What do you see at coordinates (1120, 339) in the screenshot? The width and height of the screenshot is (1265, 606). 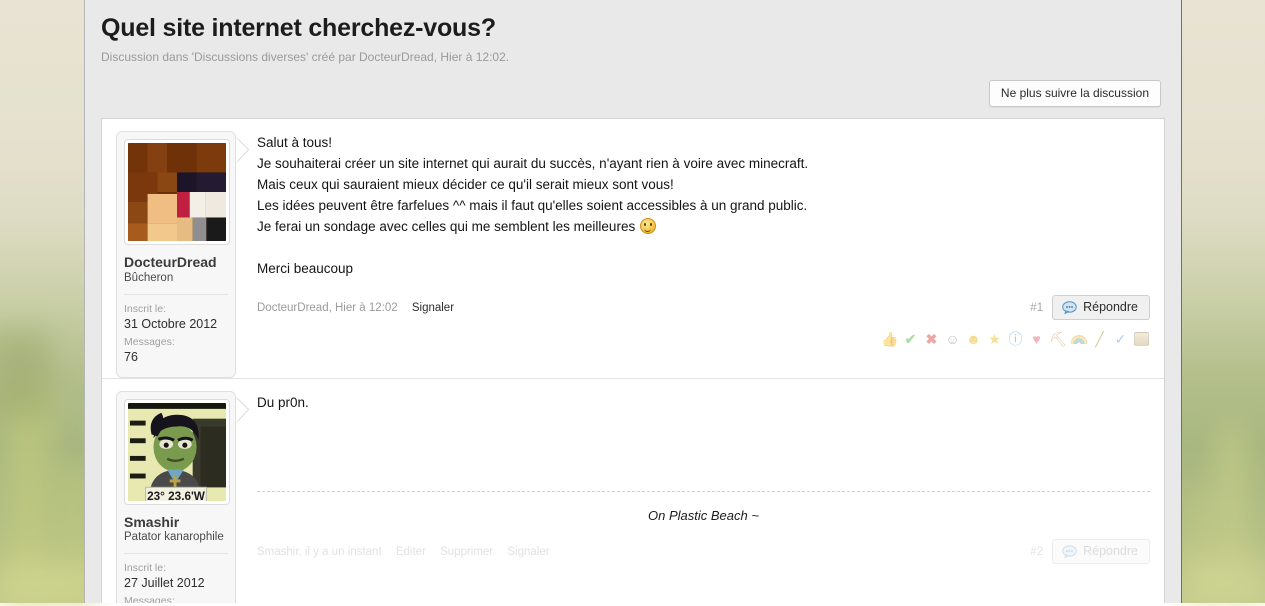 I see `abc-check-icon: ✓` at bounding box center [1120, 339].